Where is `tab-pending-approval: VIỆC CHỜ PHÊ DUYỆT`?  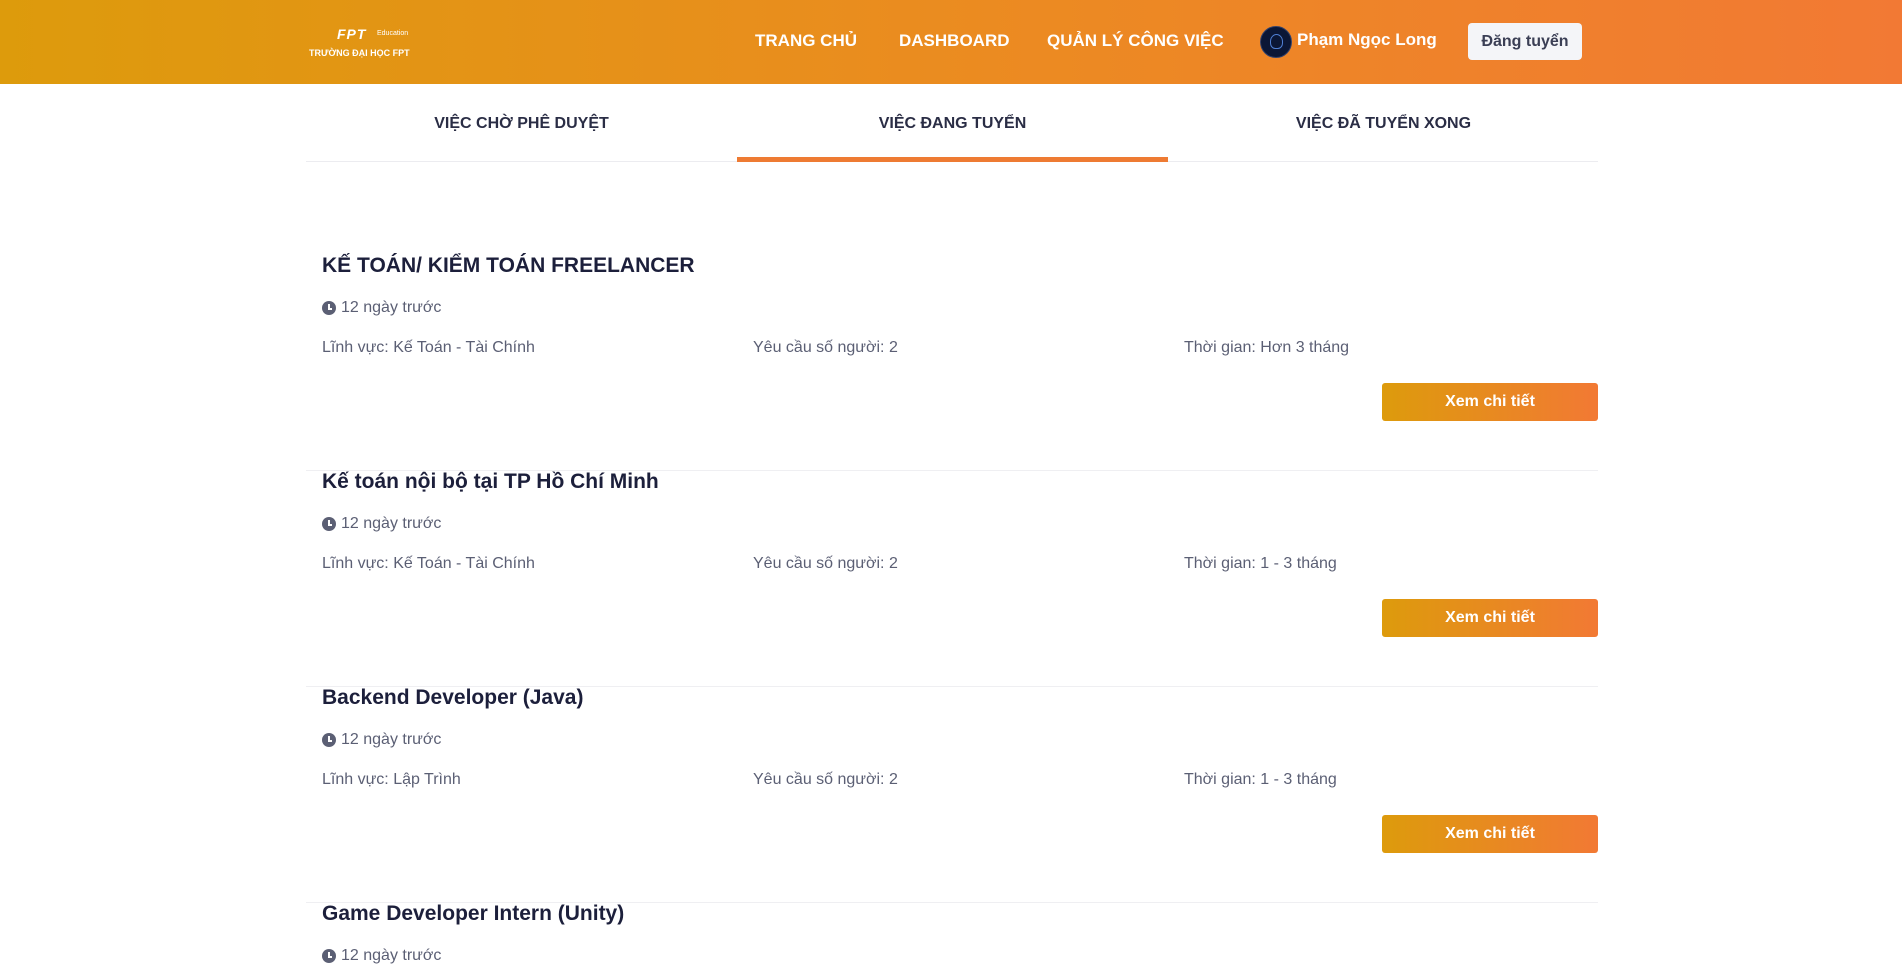 tab-pending-approval: VIỆC CHỜ PHÊ DUYỆT is located at coordinates (521, 122).